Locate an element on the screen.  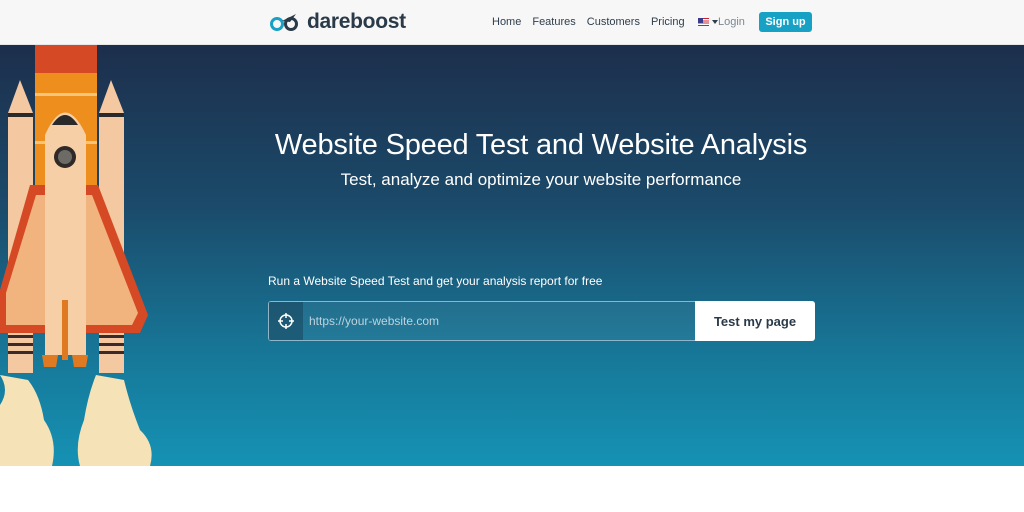
url-input-group is located at coordinates (481, 321).